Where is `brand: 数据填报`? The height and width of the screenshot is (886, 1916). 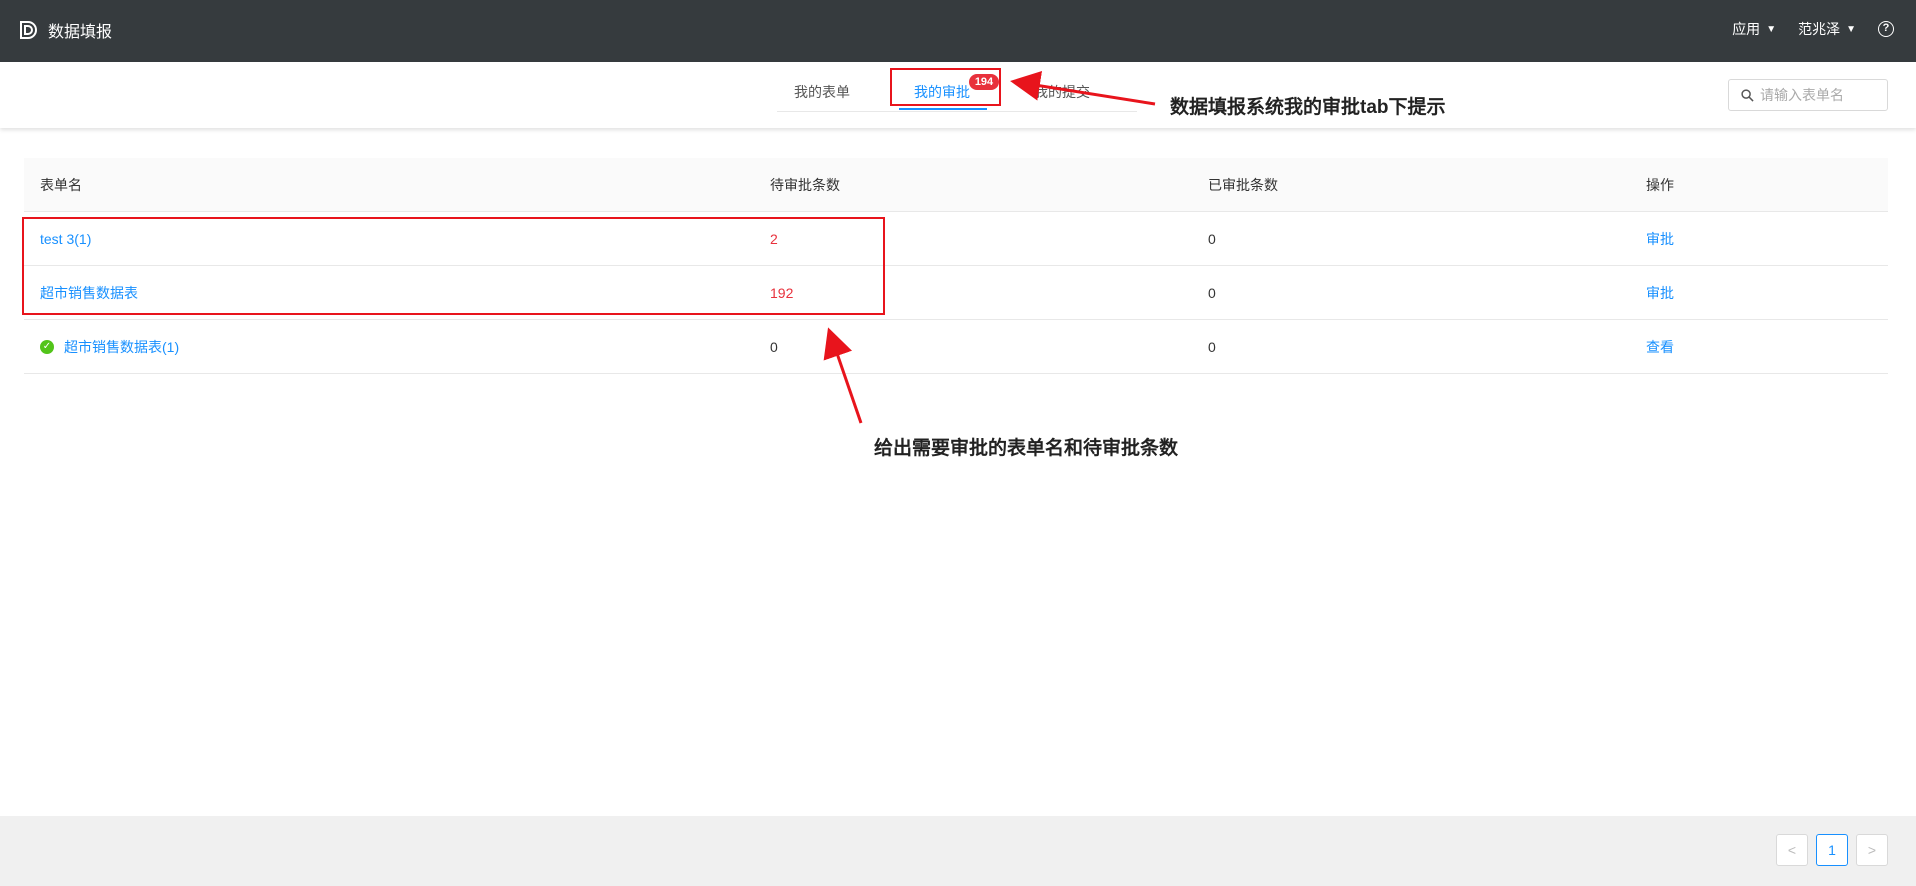
brand: 数据填报 is located at coordinates (65, 30).